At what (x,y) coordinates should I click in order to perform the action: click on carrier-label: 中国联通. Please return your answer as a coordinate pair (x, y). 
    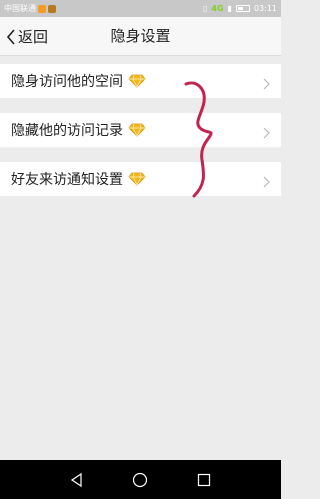
    Looking at the image, I should click on (20, 8).